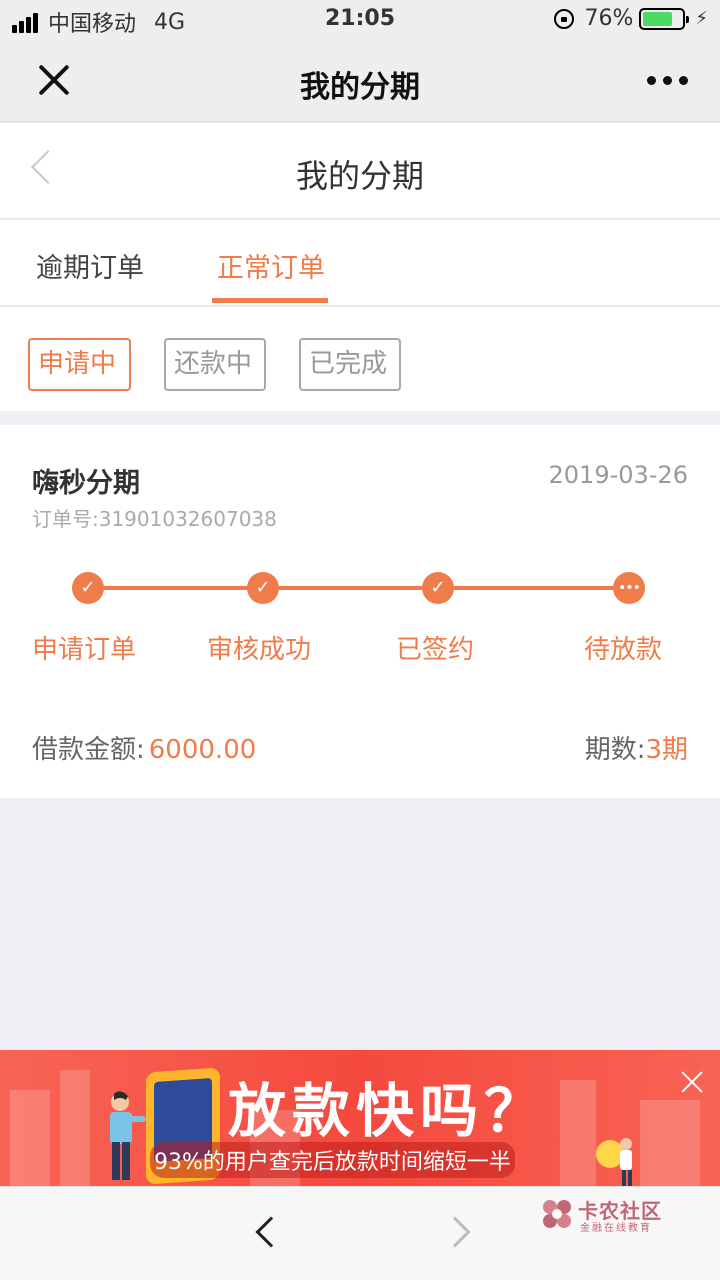  What do you see at coordinates (666, 750) in the screenshot?
I see `loan-periods-value: 3期` at bounding box center [666, 750].